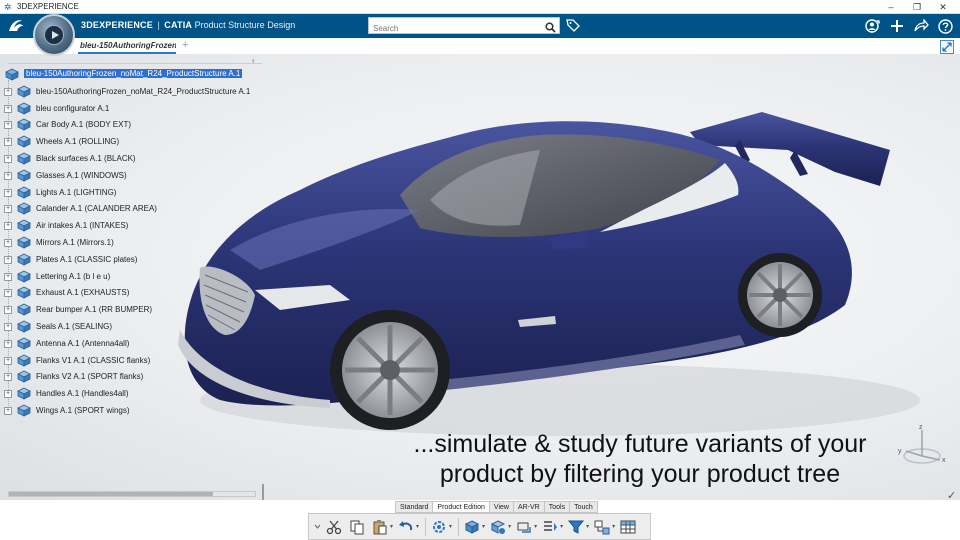  I want to click on axis-compass-icon: z x y, so click(924, 447).